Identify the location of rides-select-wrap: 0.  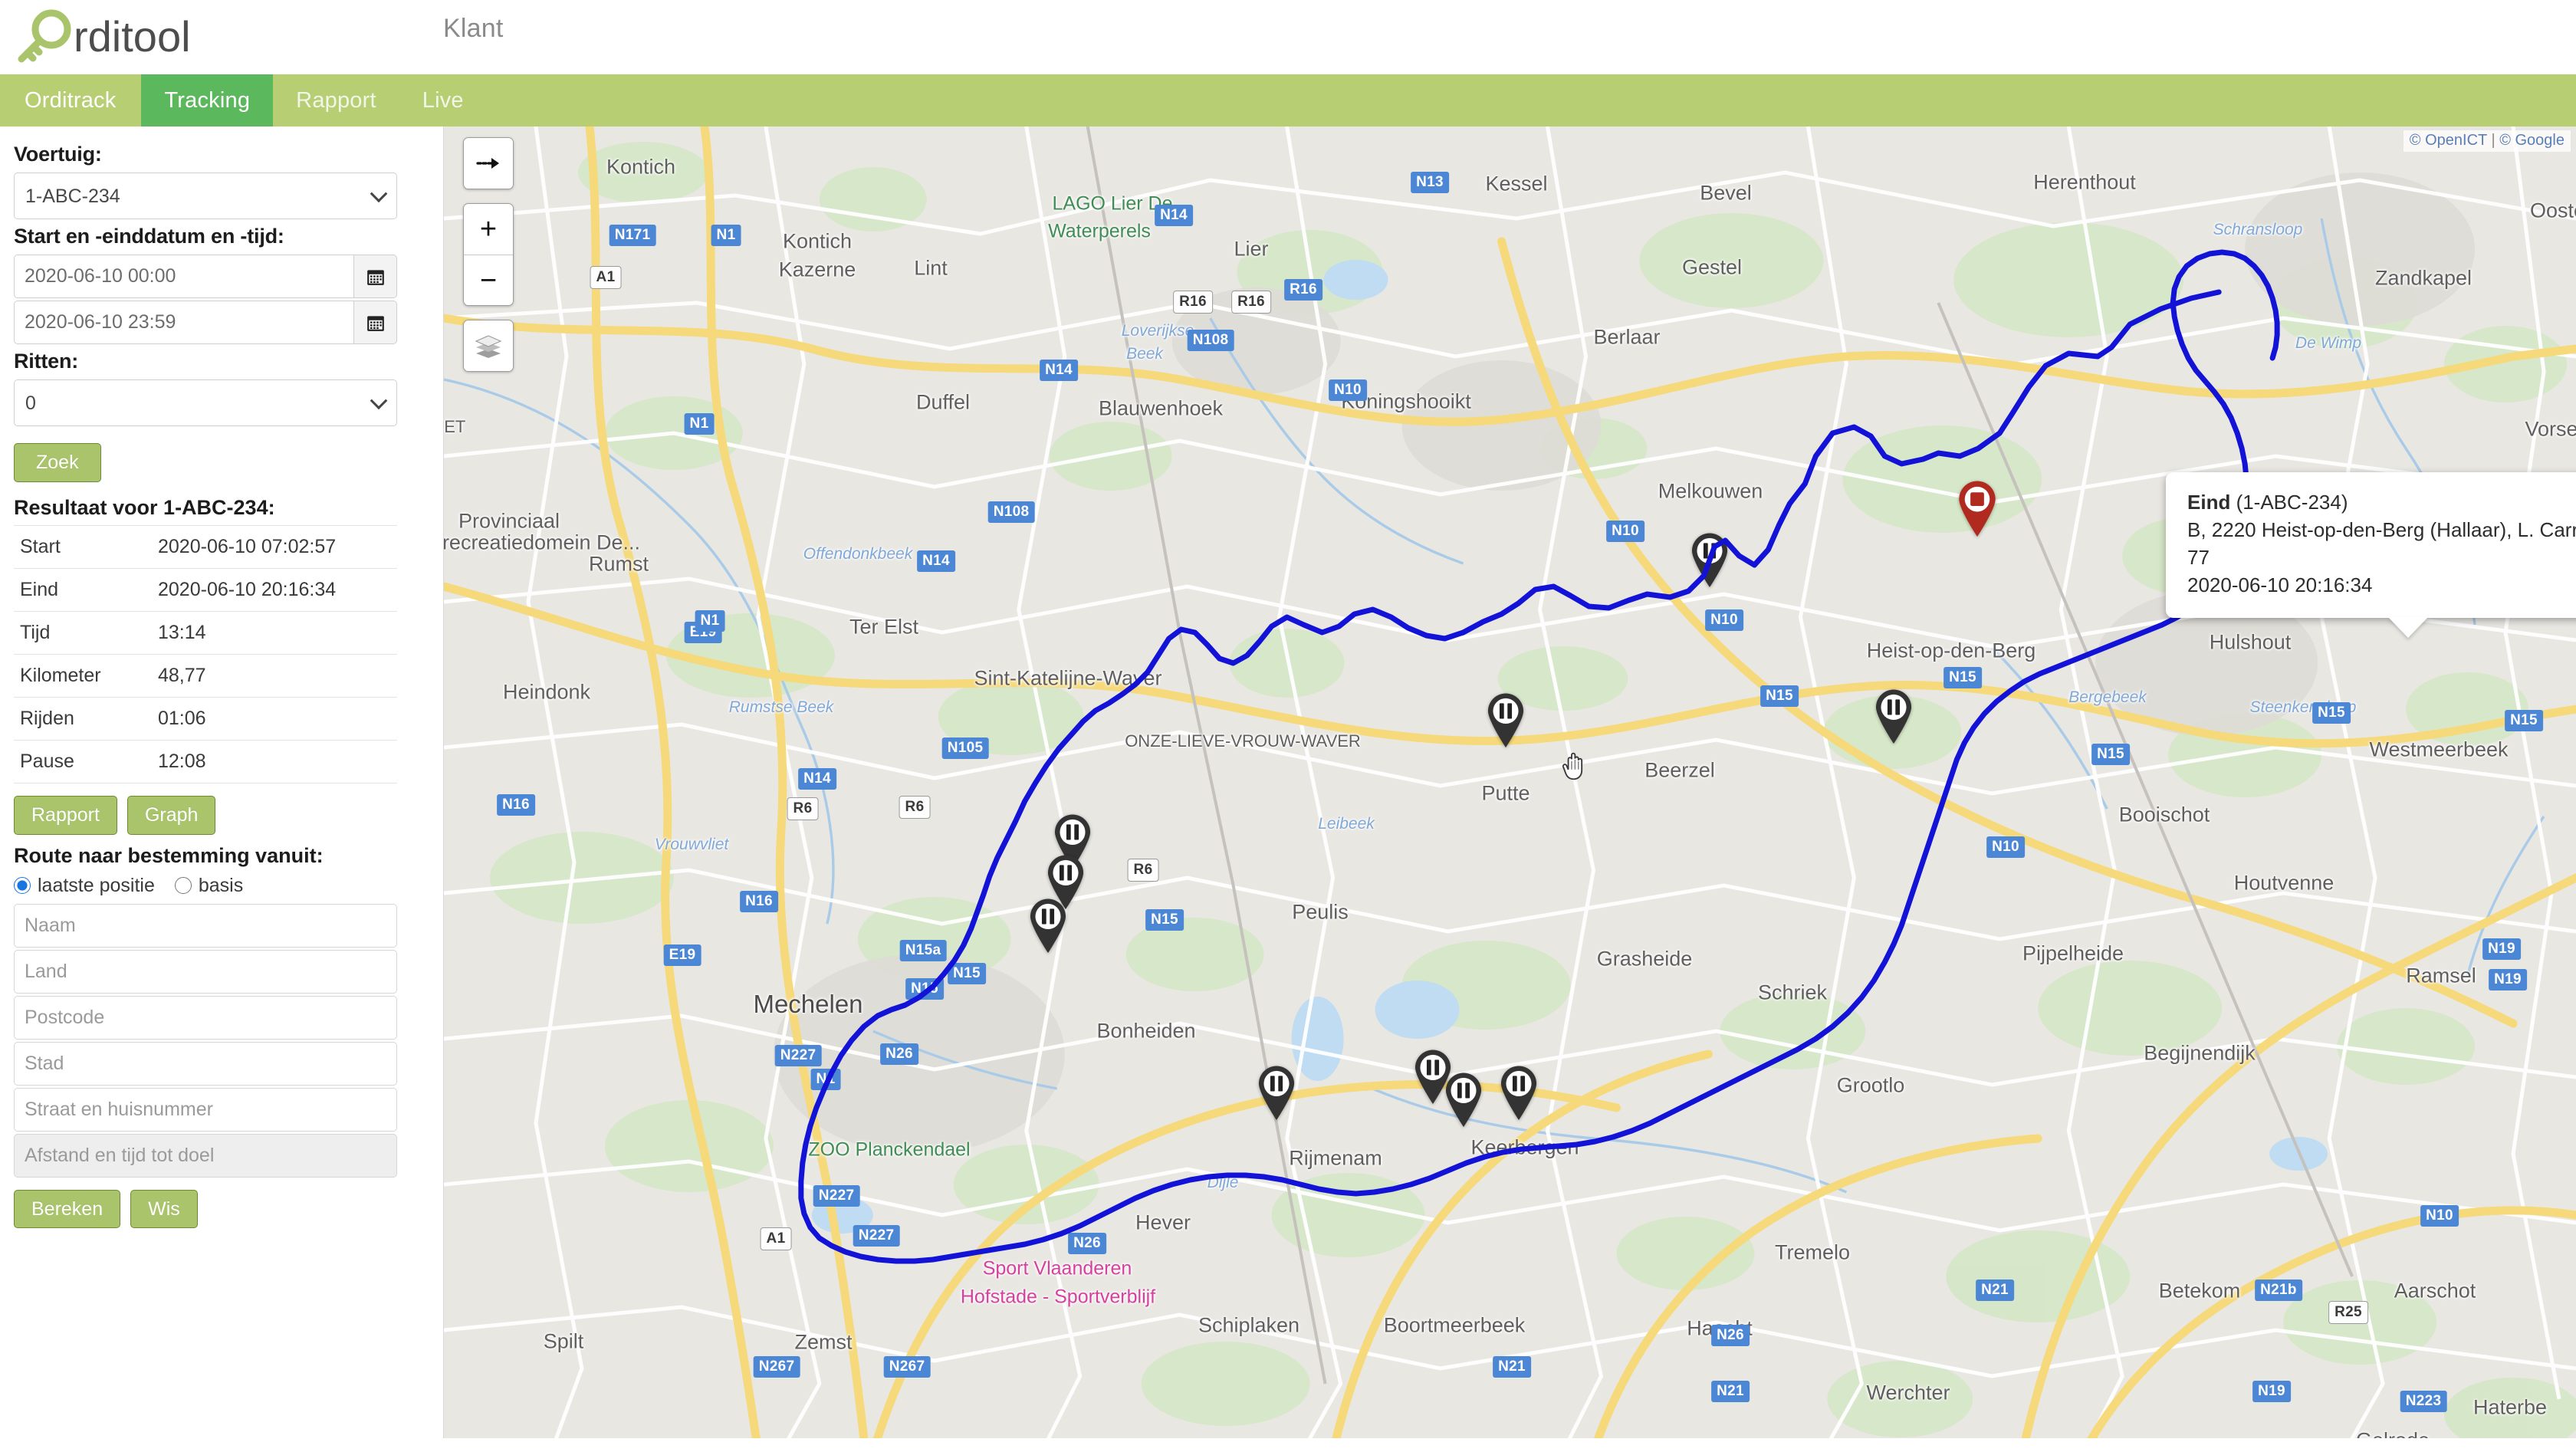
(205, 402).